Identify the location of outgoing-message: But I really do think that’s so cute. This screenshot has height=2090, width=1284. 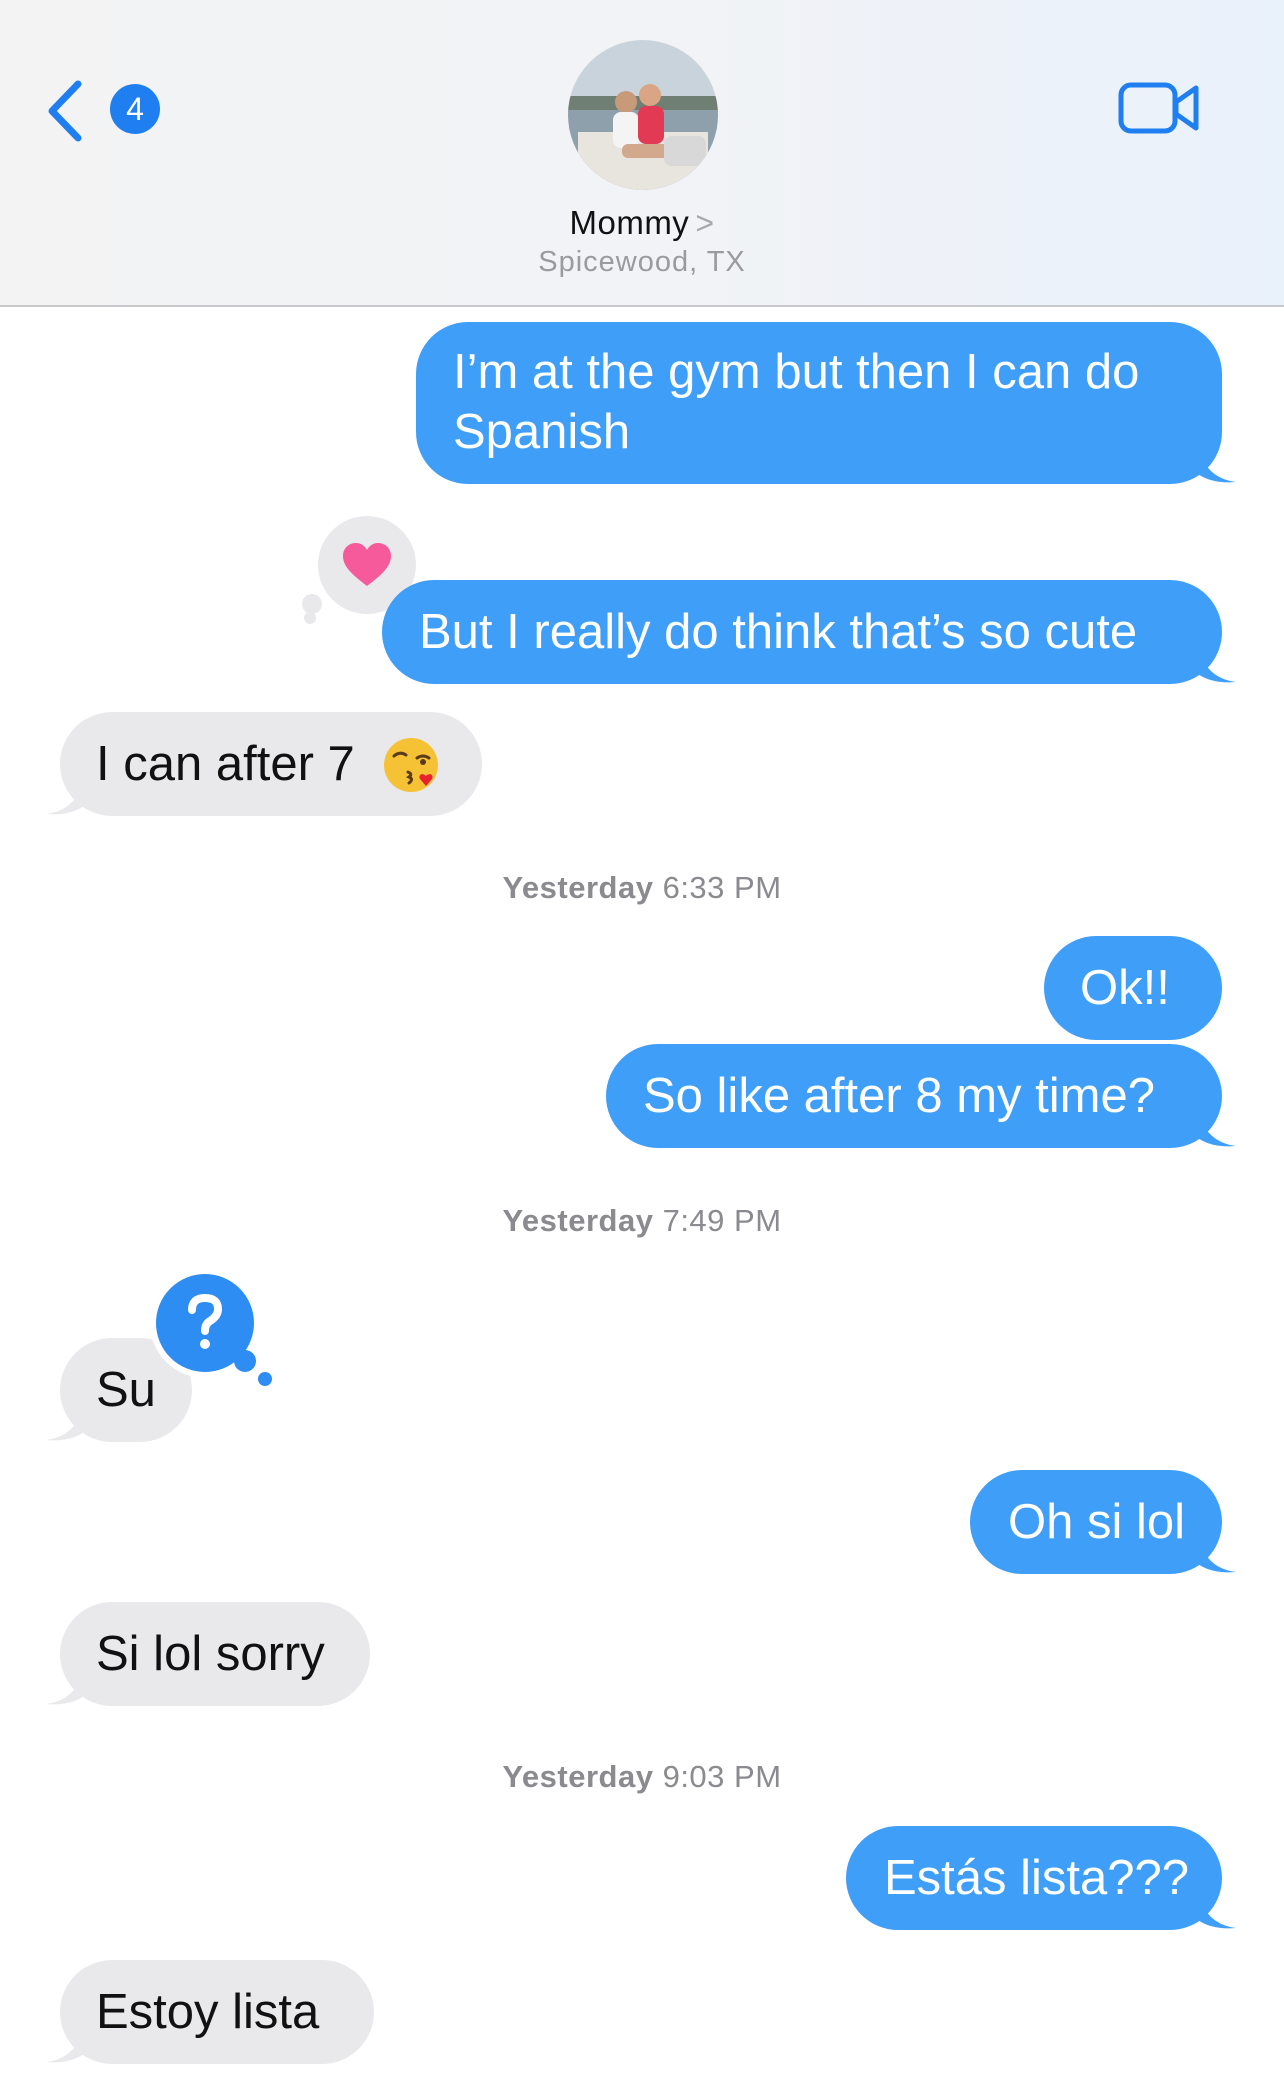
(809, 632).